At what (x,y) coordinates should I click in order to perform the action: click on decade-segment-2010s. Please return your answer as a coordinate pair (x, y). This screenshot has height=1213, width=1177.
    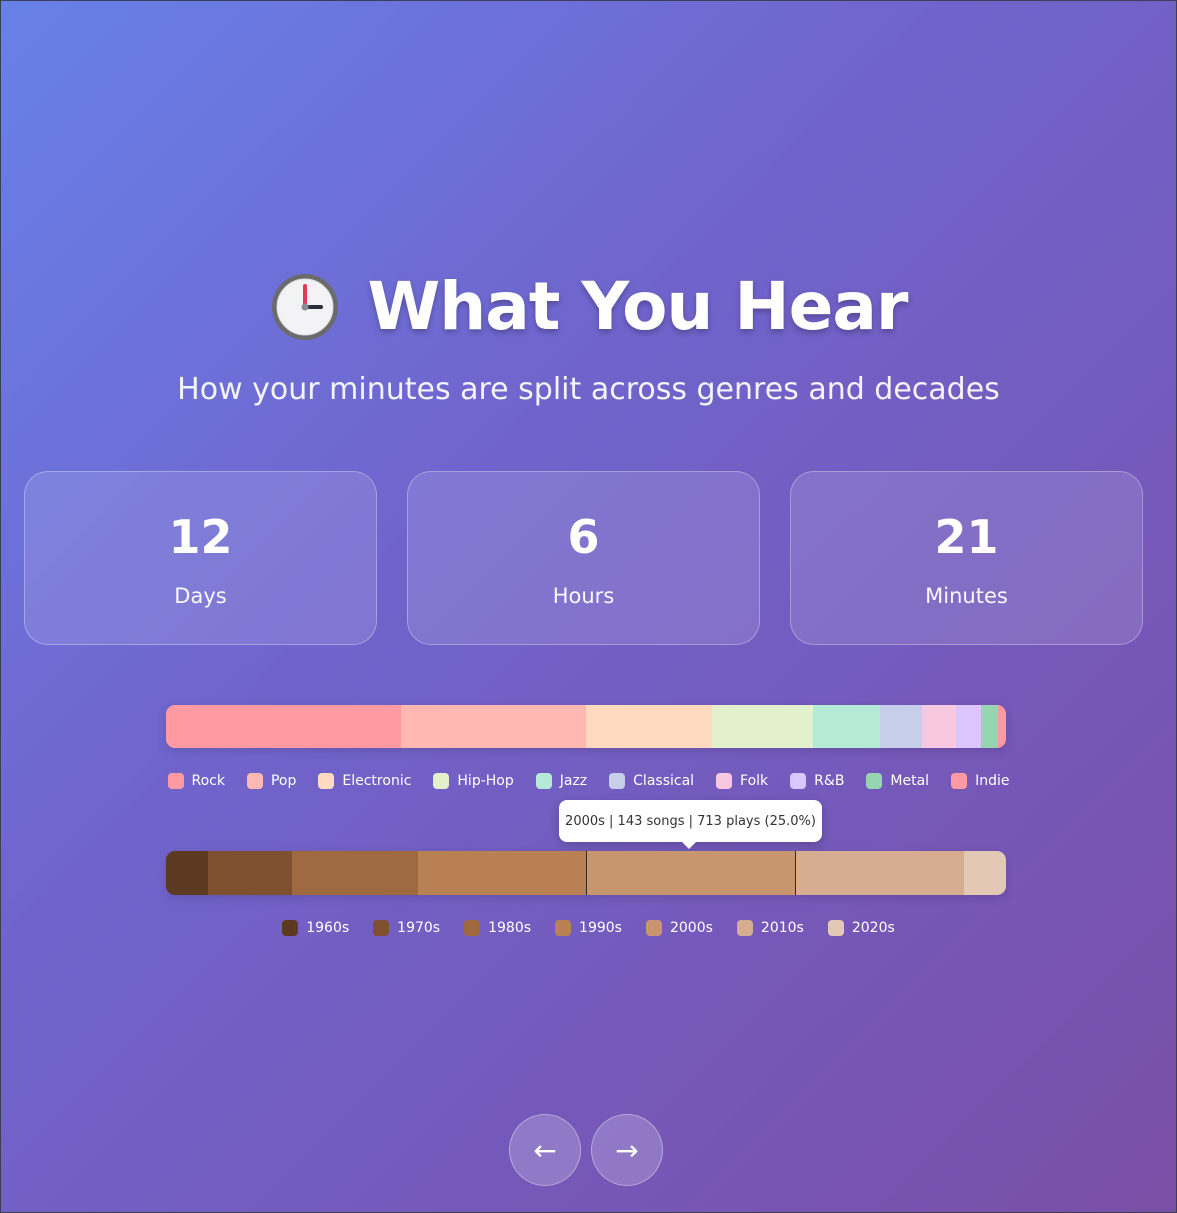
    Looking at the image, I should click on (880, 873).